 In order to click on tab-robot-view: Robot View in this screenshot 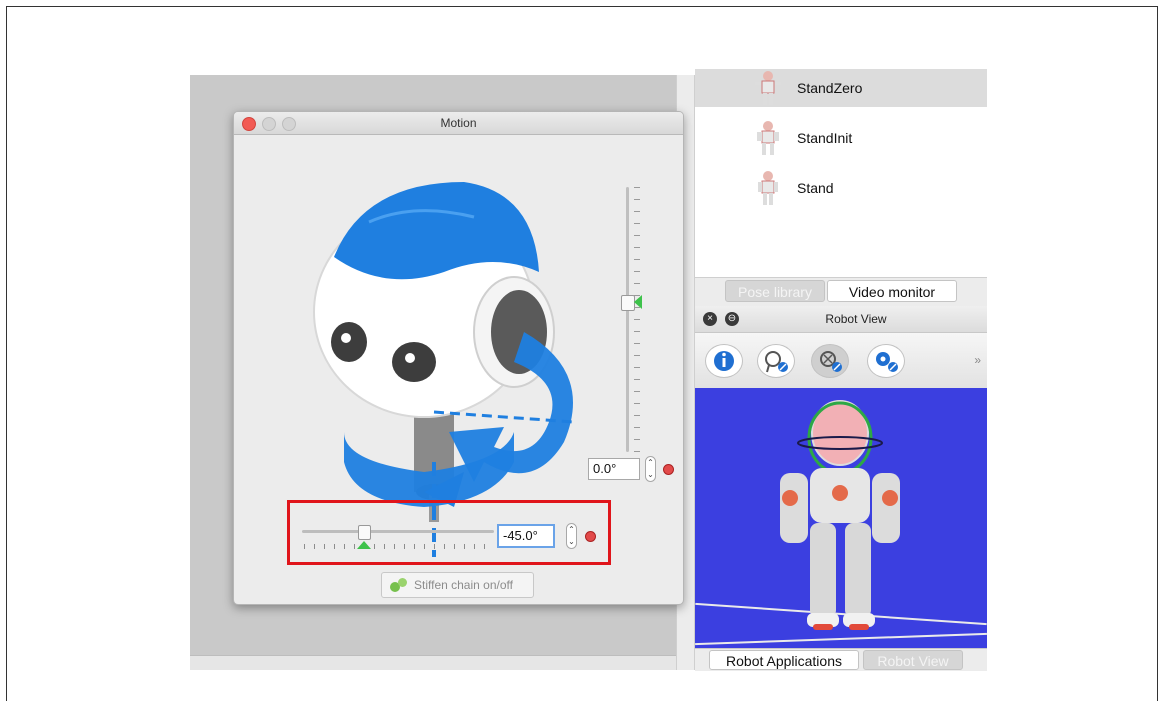, I will do `click(913, 660)`.